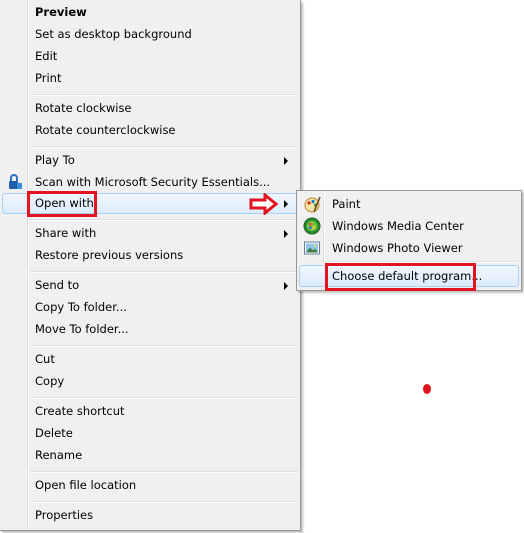 The height and width of the screenshot is (533, 524). What do you see at coordinates (113, 34) in the screenshot?
I see `menu-item-label: Set as desktop background` at bounding box center [113, 34].